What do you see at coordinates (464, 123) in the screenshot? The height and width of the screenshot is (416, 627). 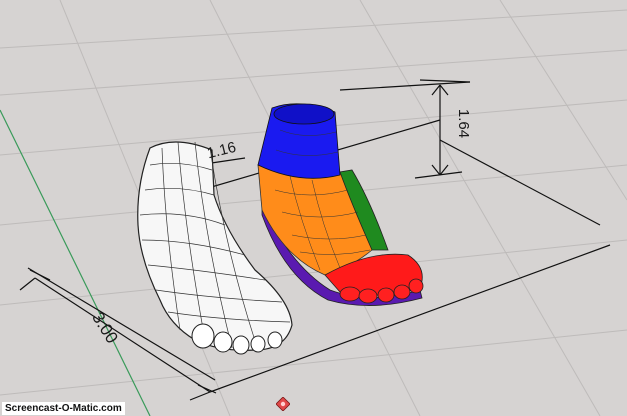 I see `height-dimension-label: 1.64` at bounding box center [464, 123].